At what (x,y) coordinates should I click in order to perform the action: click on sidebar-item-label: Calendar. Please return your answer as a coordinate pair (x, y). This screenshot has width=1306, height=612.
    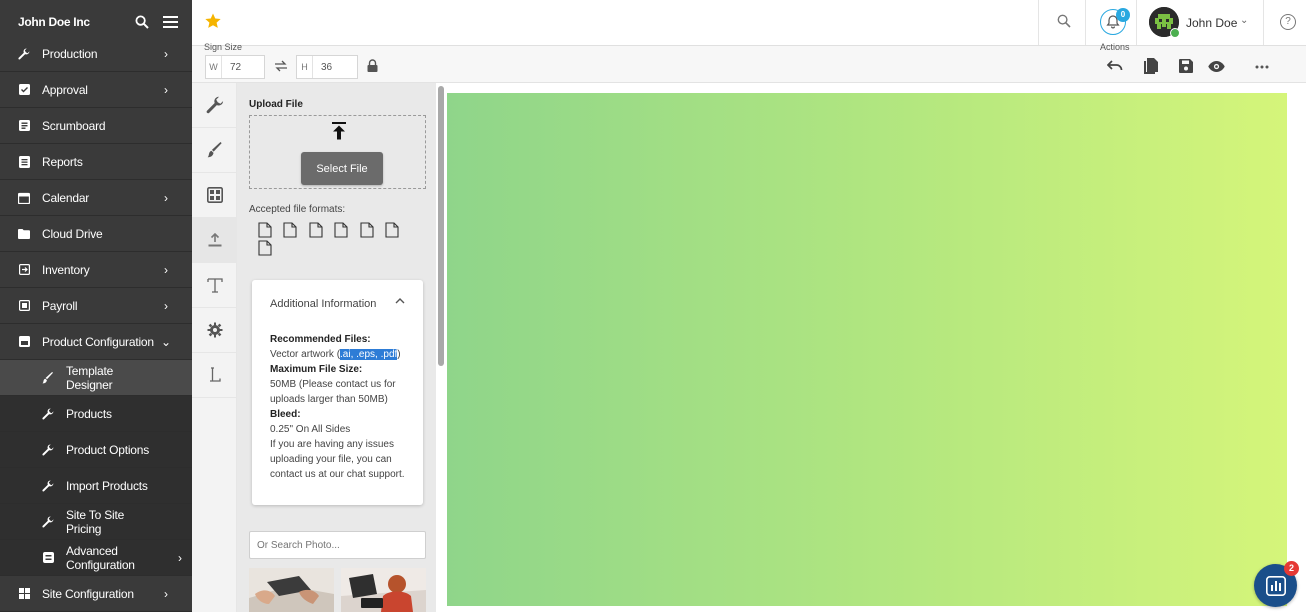
    Looking at the image, I should click on (66, 197).